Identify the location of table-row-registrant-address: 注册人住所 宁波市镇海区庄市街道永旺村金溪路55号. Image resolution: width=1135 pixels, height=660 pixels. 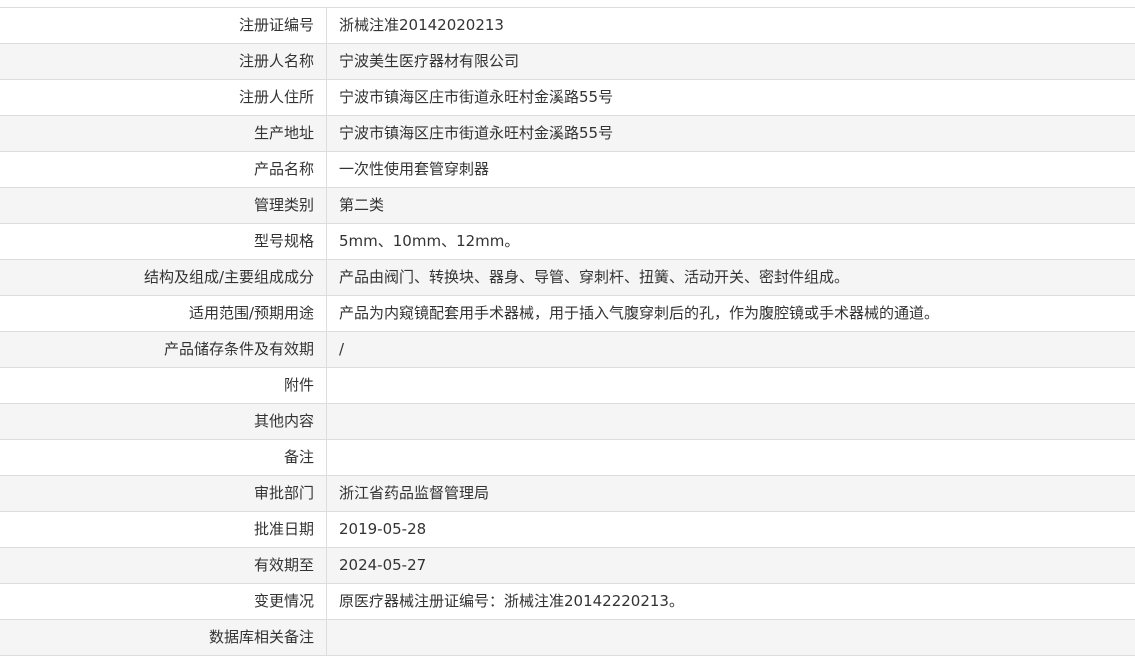
(567, 98).